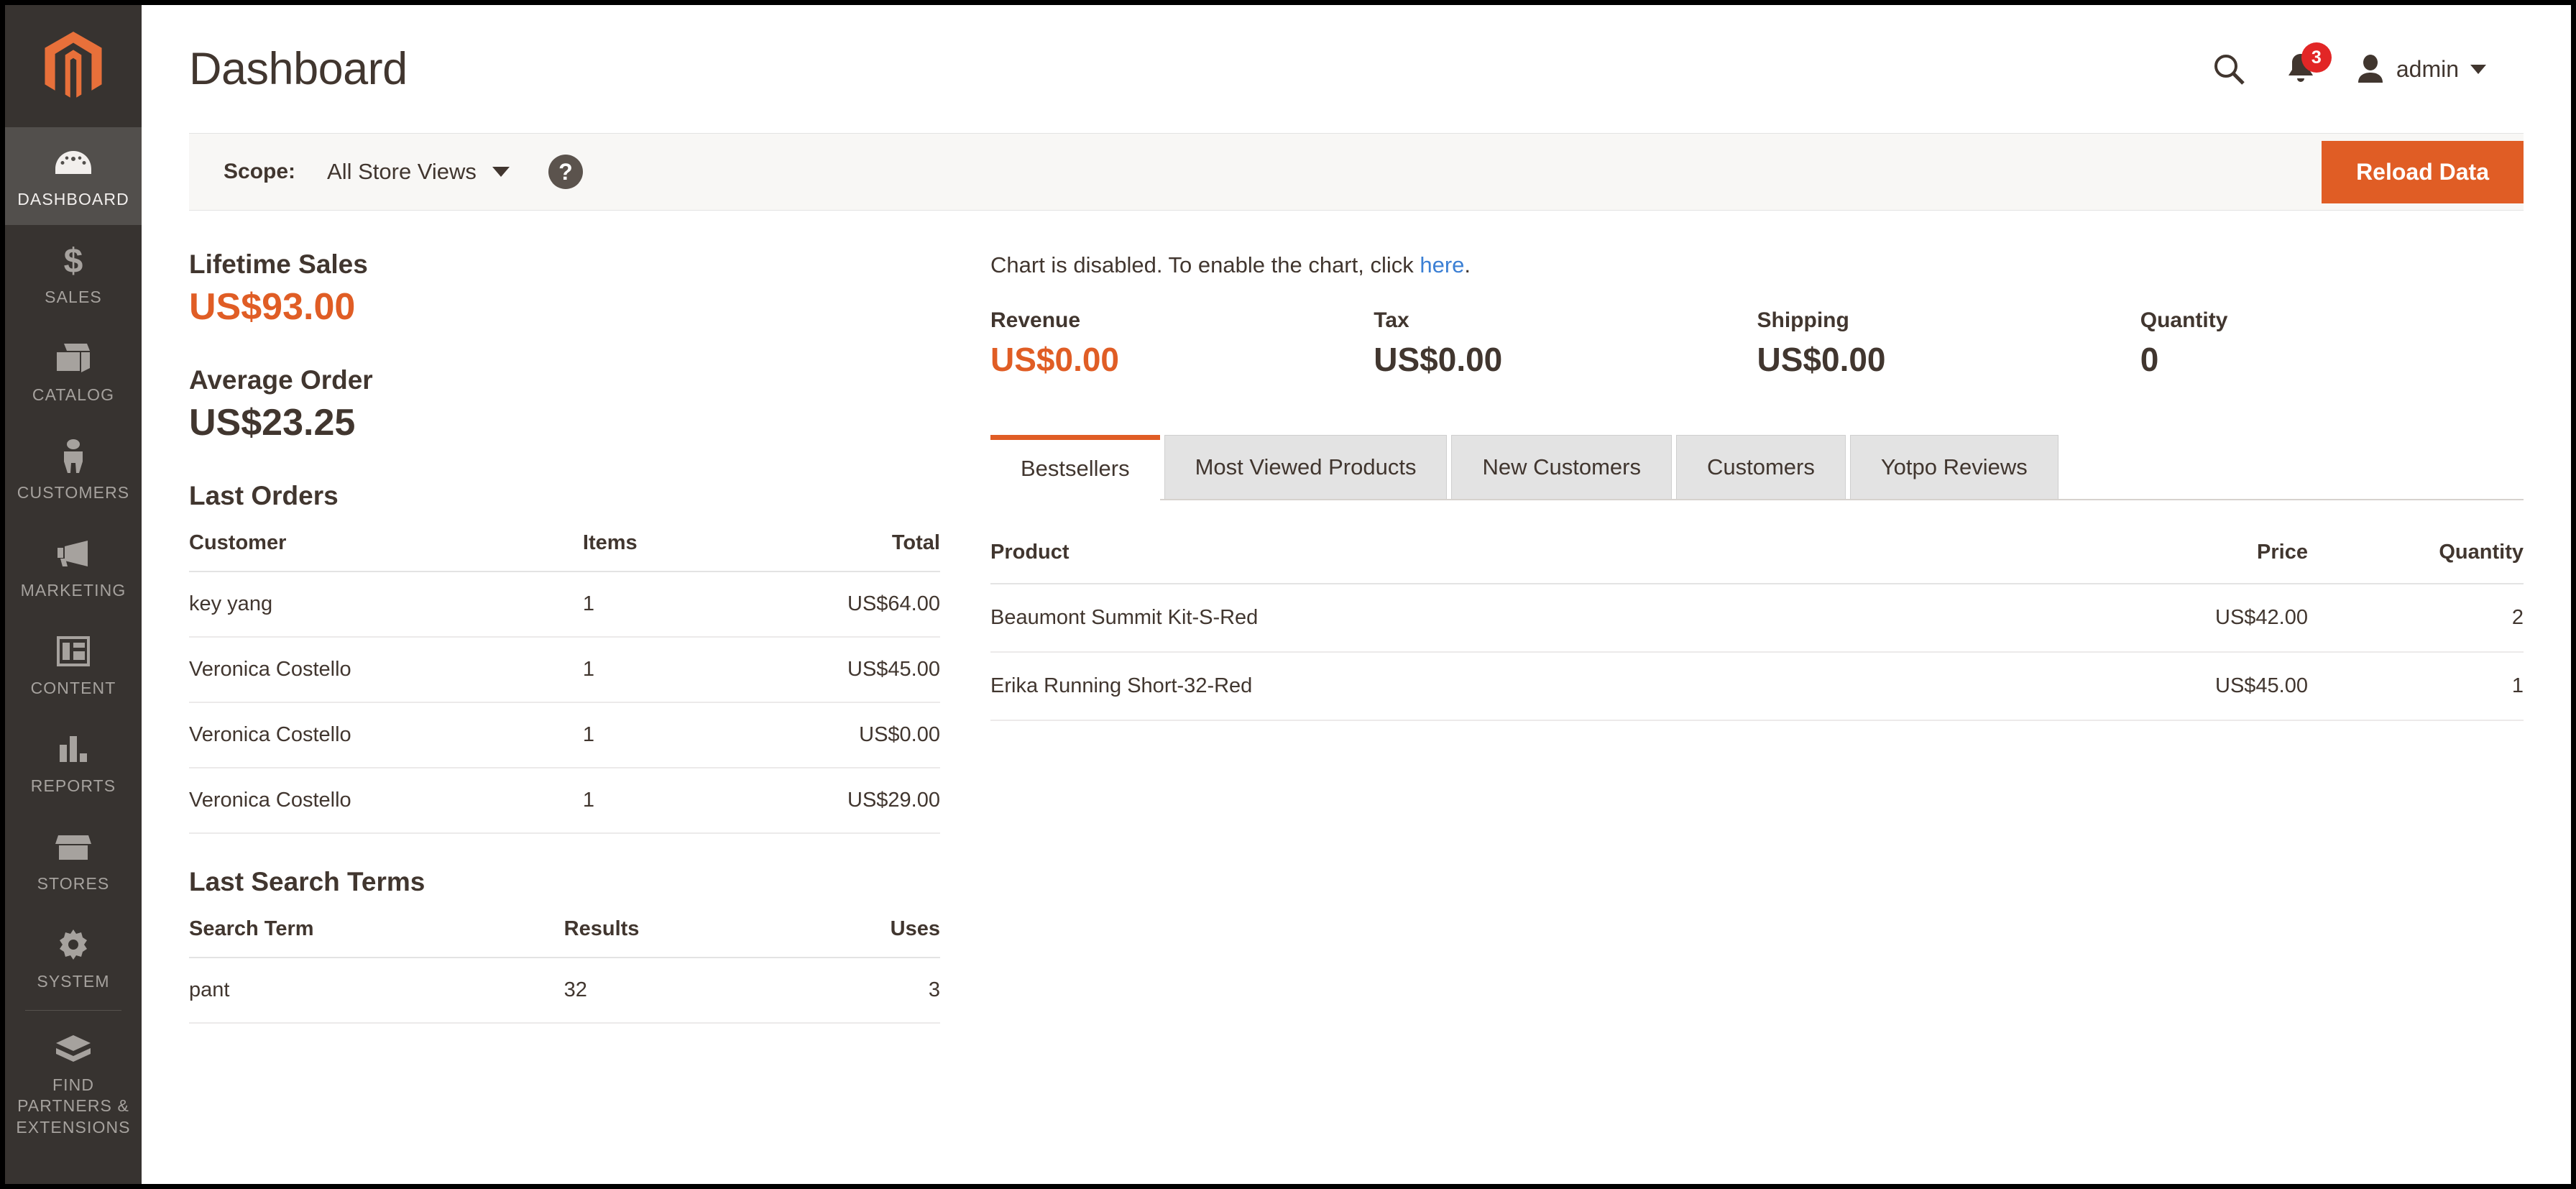 This screenshot has width=2576, height=1189. I want to click on cell-product: Erika Running Short-32-Red, so click(1498, 686).